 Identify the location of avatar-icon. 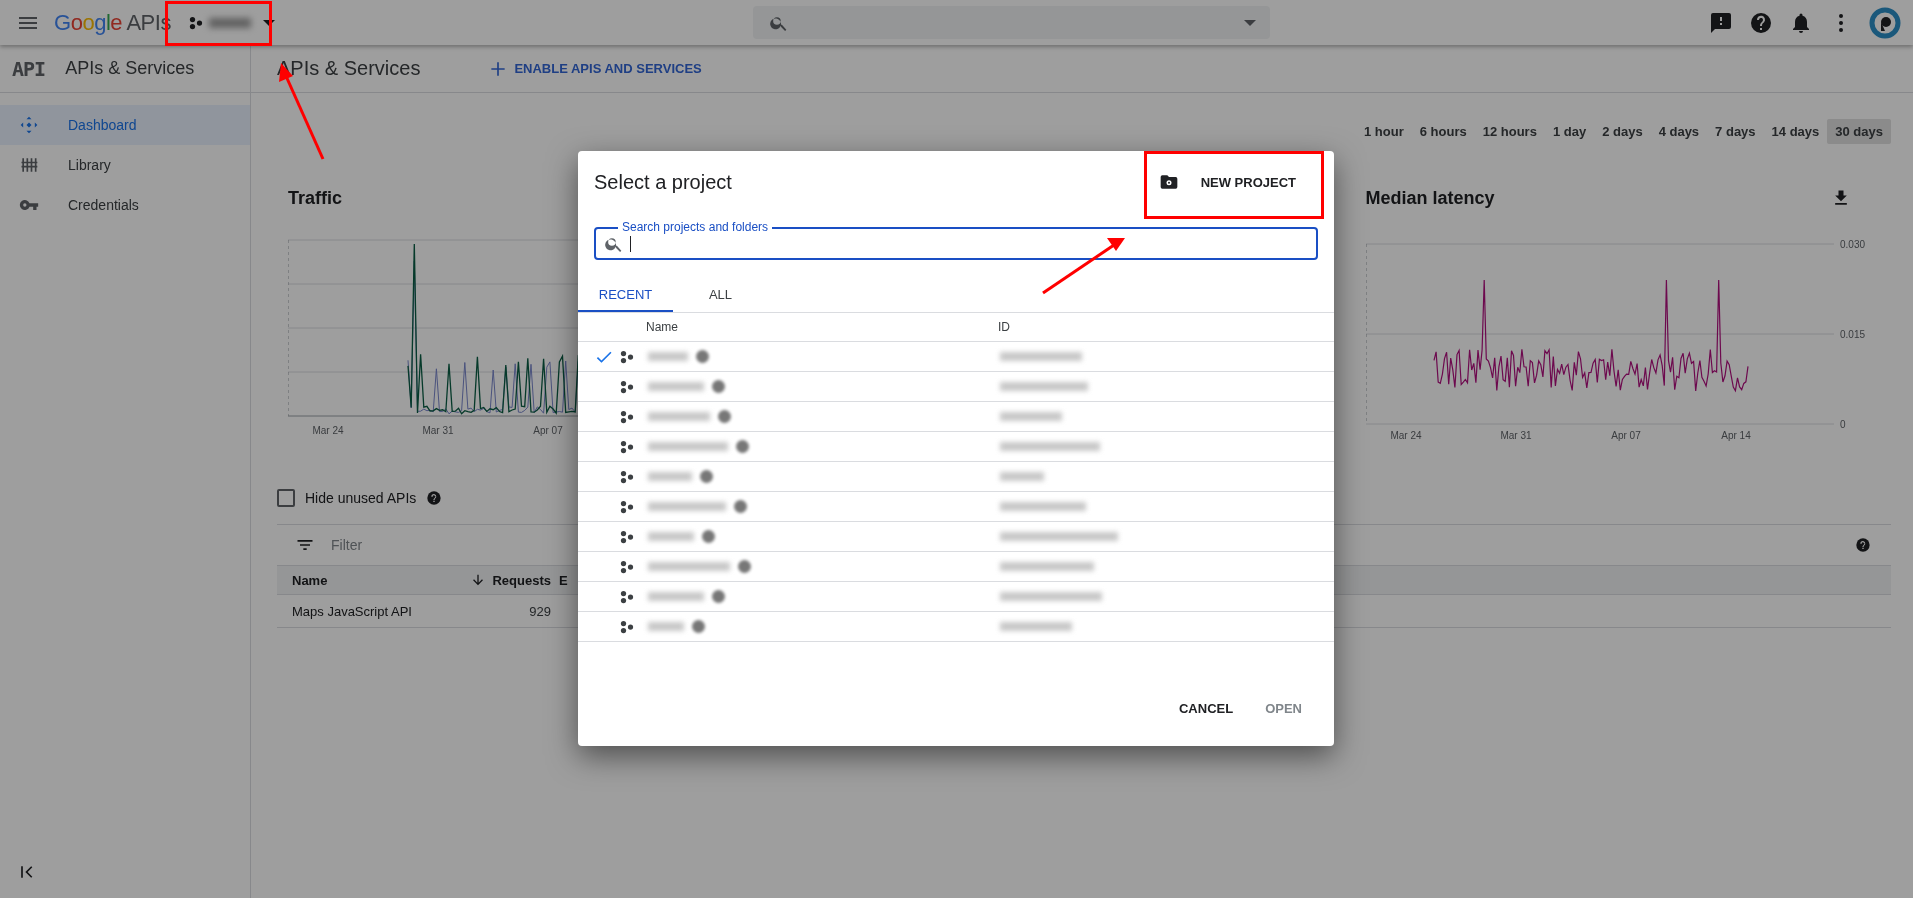
(1885, 22).